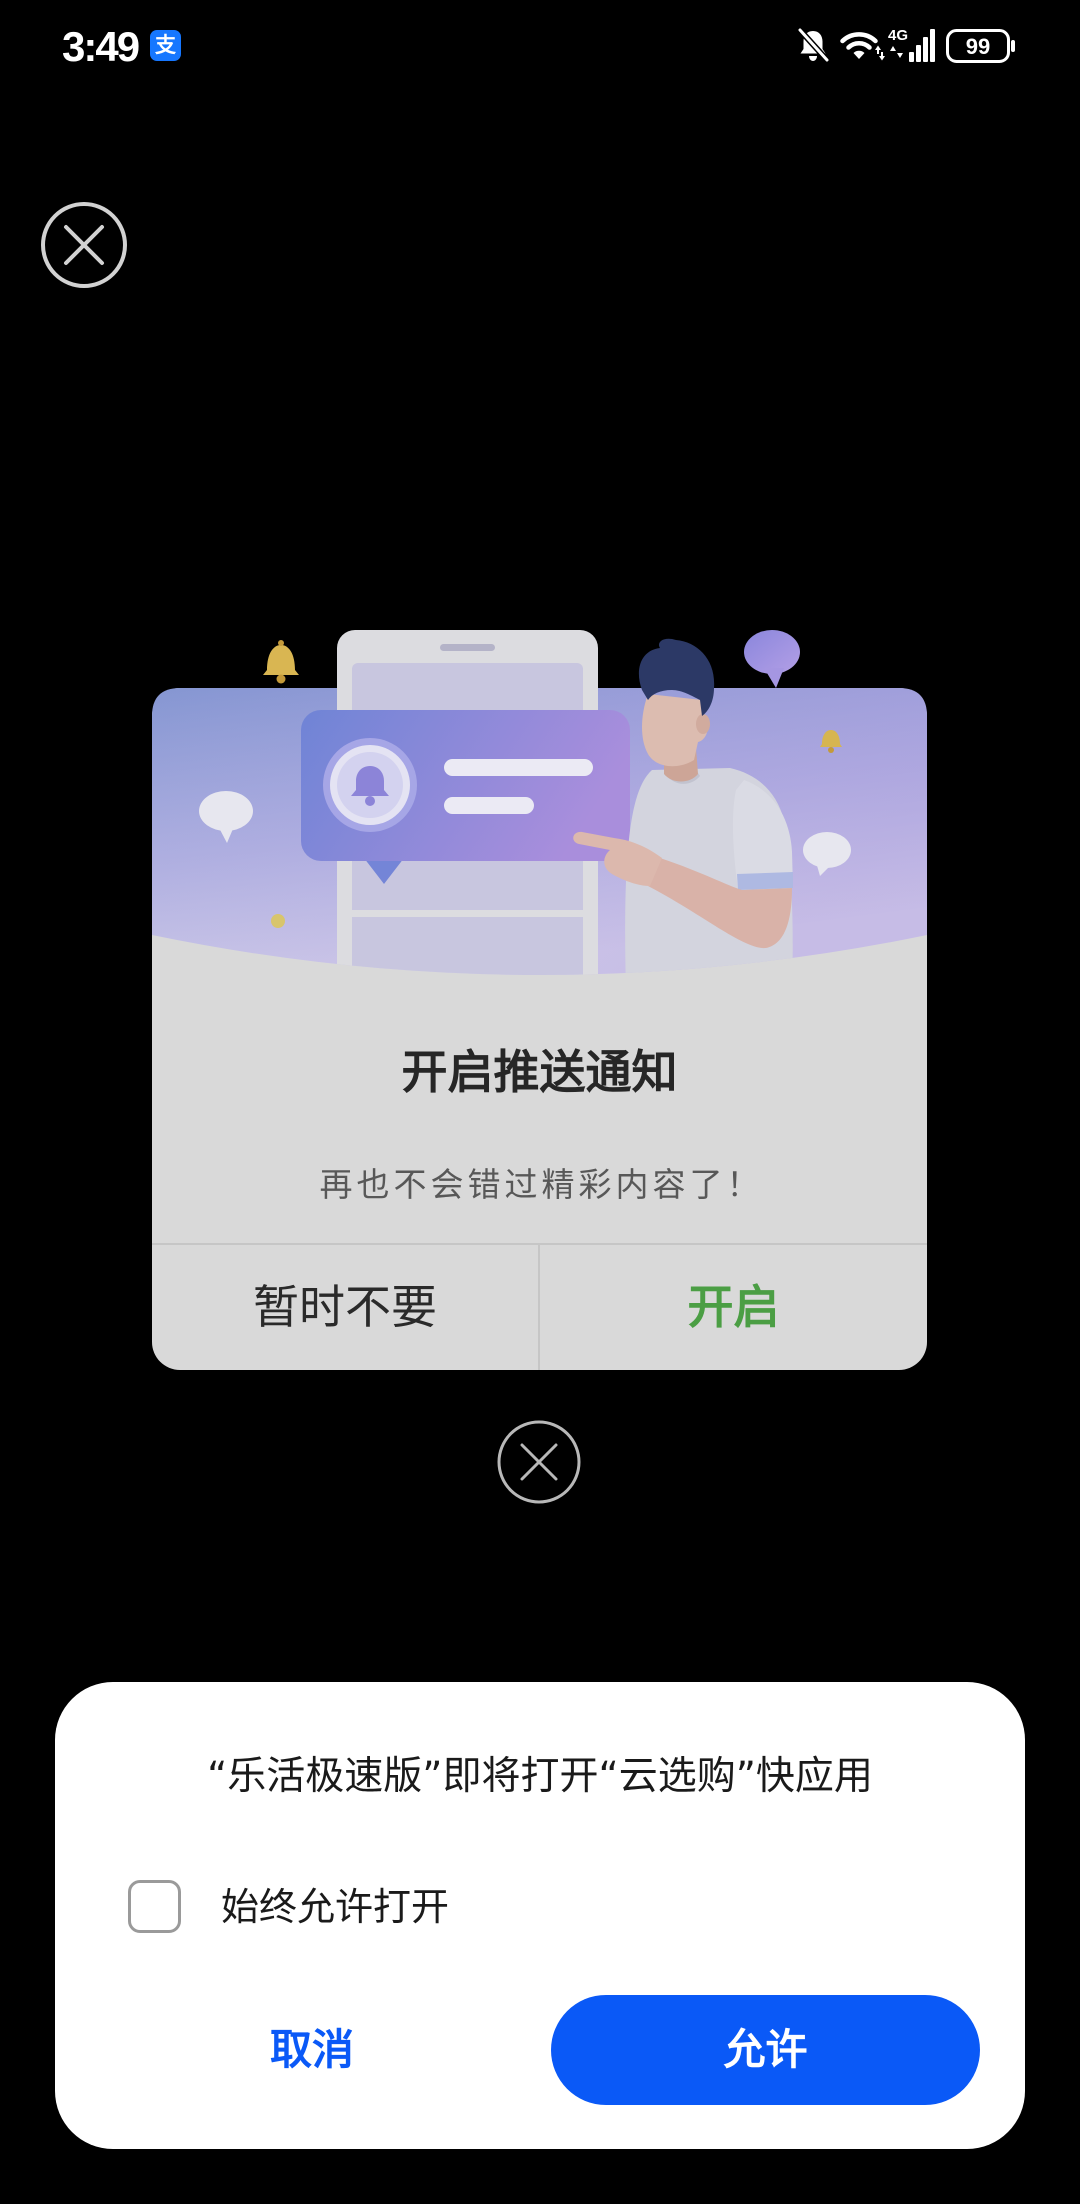 The height and width of the screenshot is (2204, 1080). I want to click on battery-level: 99, so click(978, 46).